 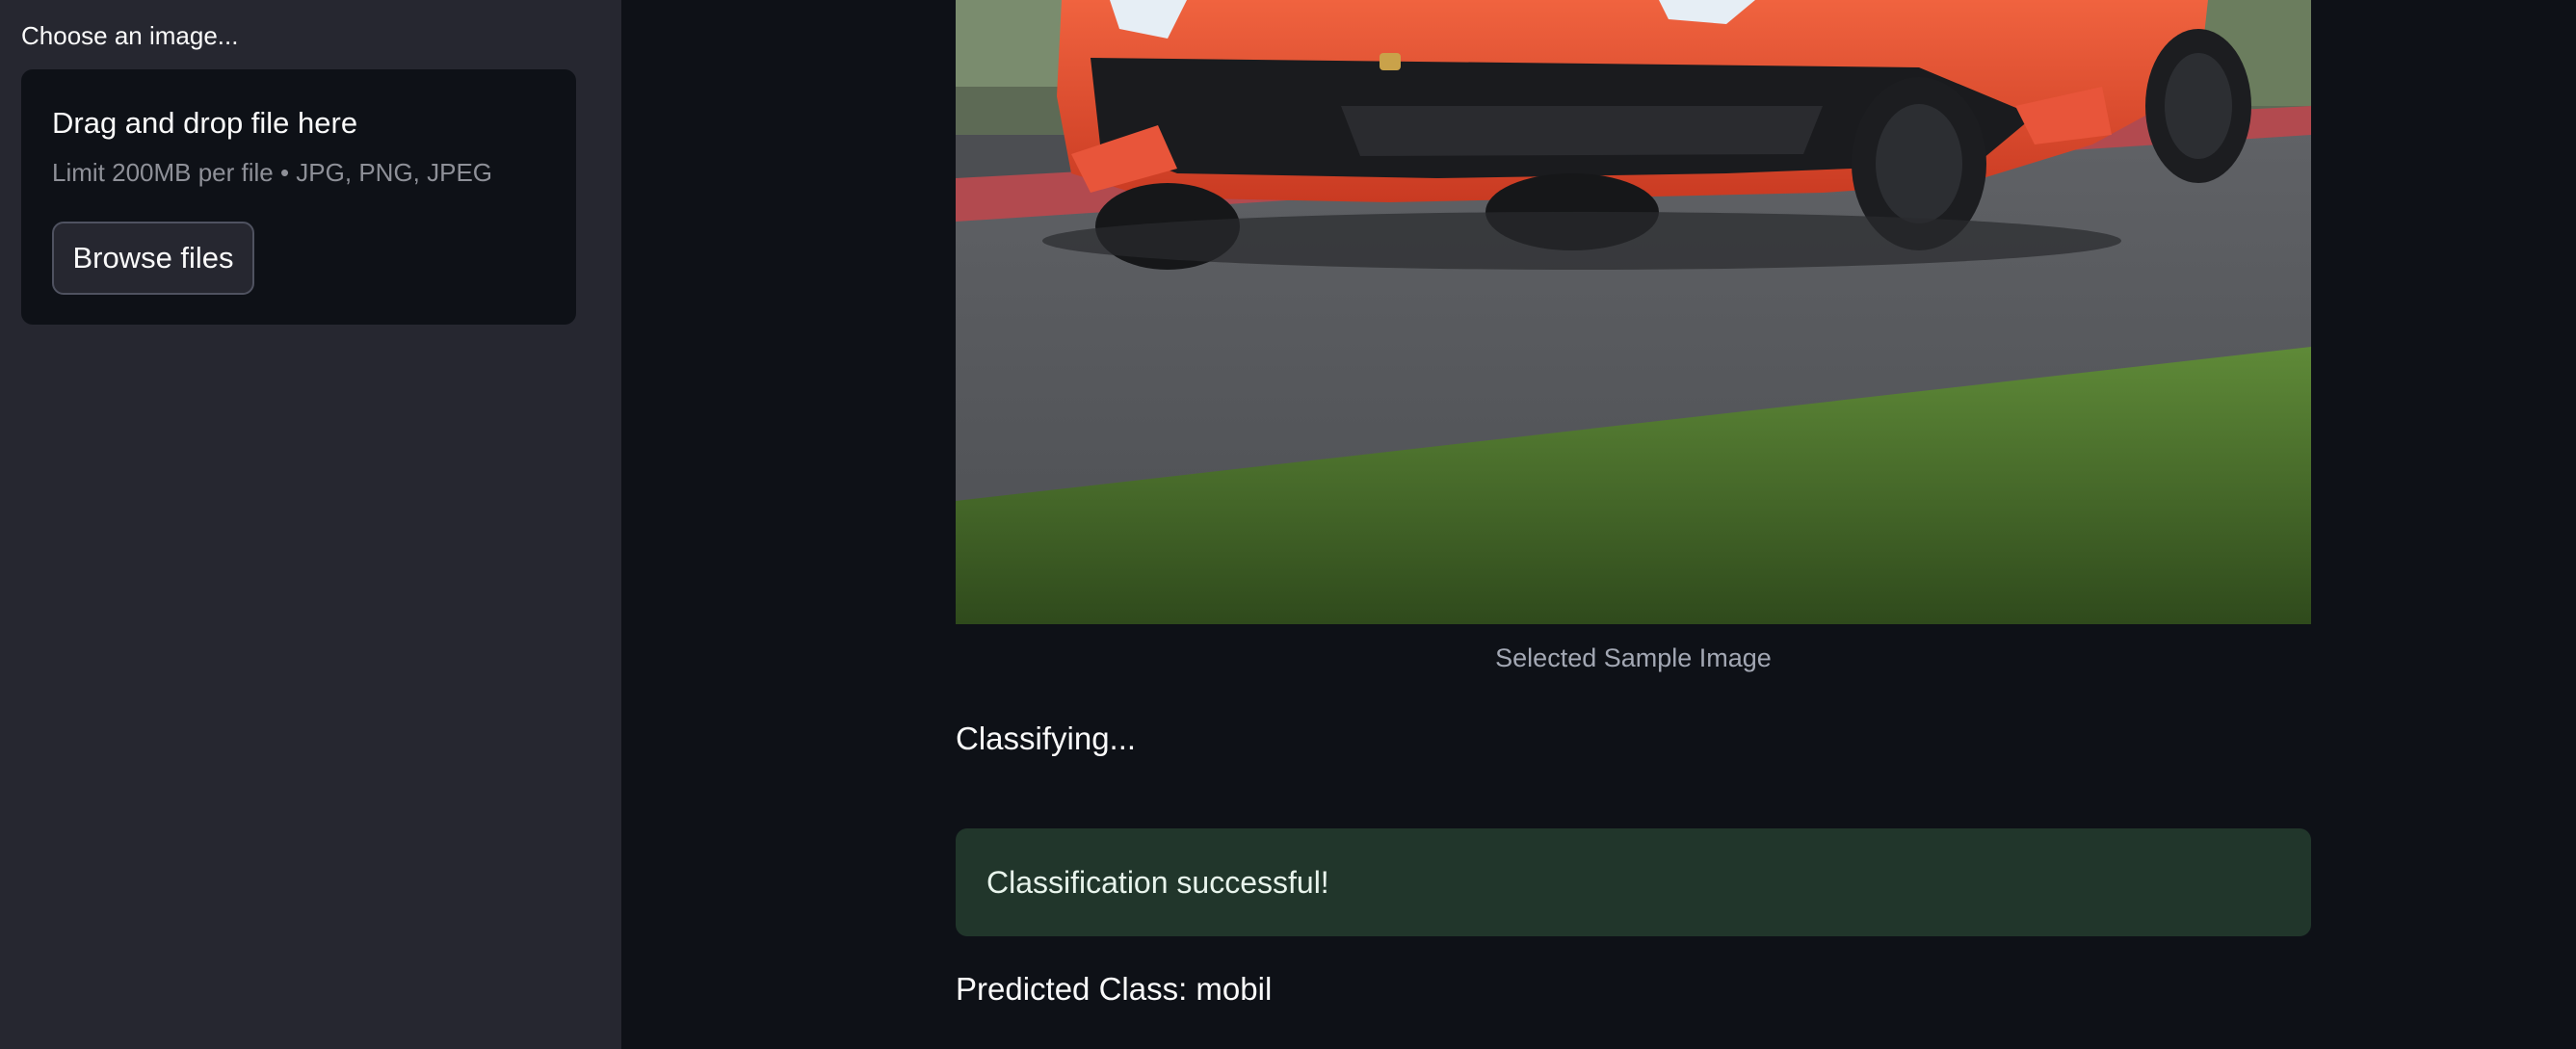 What do you see at coordinates (1633, 882) in the screenshot?
I see `success-alert: Classification successful!` at bounding box center [1633, 882].